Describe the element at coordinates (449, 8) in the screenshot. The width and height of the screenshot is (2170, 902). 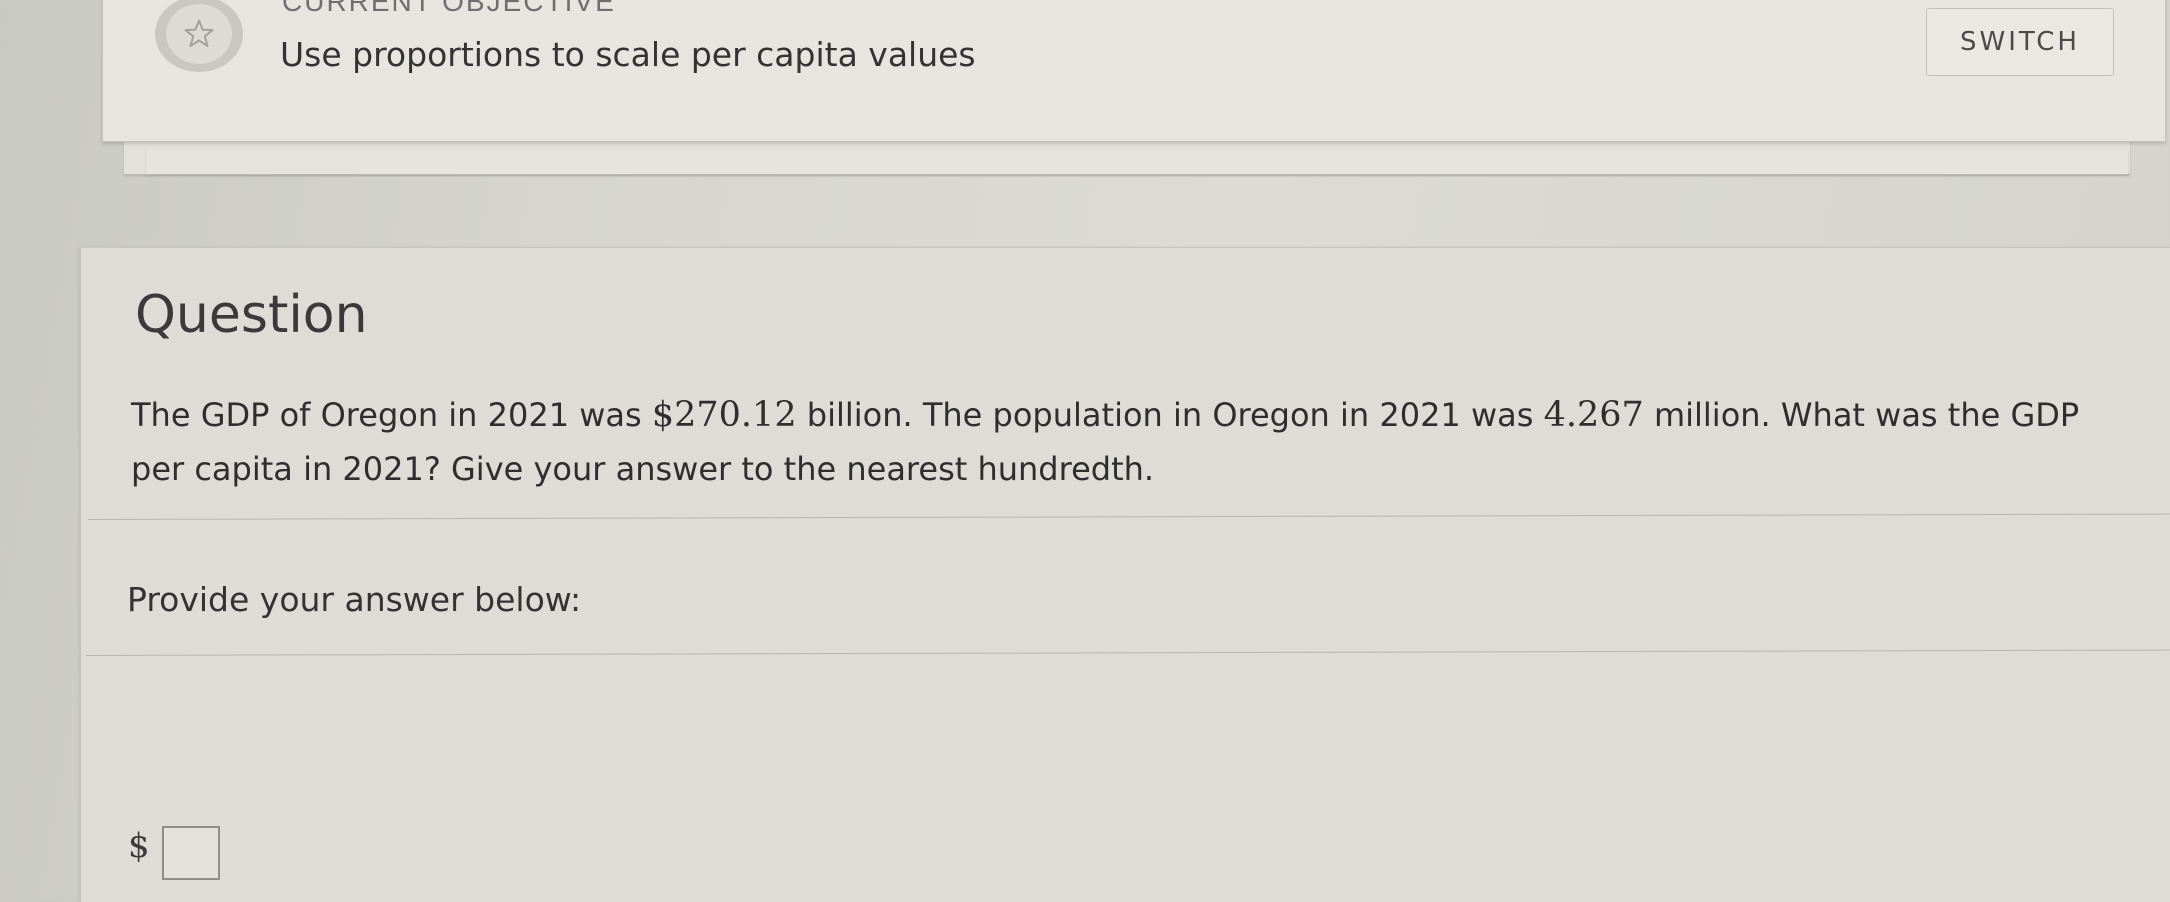
I see `objective-heading: CURRENT OBJECTIVE` at that location.